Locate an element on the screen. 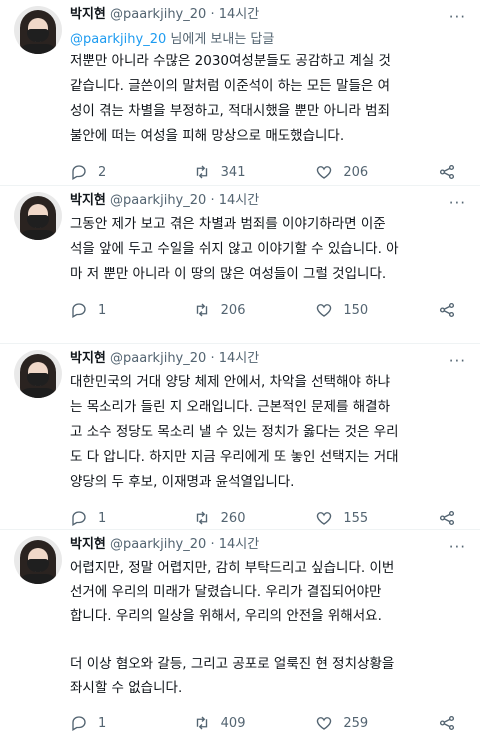 The height and width of the screenshot is (744, 480). like-button: 259 is located at coordinates (355, 723).